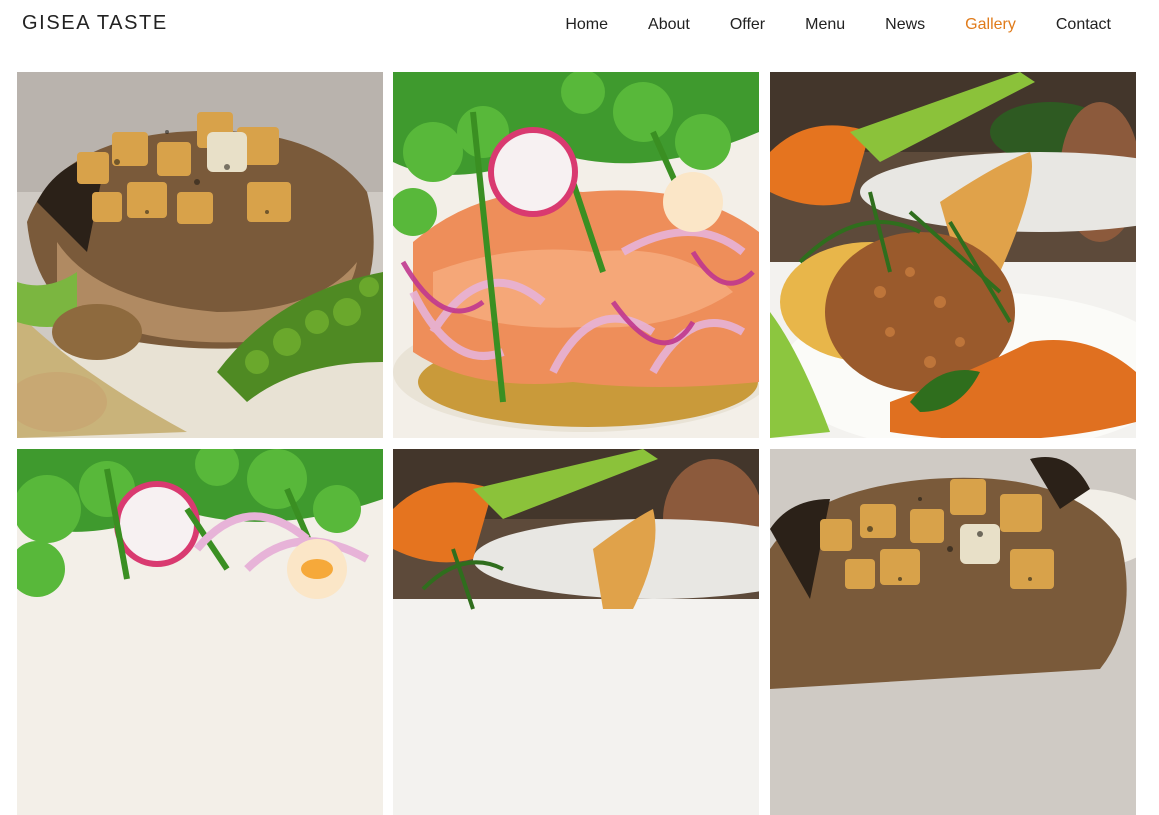  Describe the element at coordinates (825, 25) in the screenshot. I see `nav-menu: Menu` at that location.